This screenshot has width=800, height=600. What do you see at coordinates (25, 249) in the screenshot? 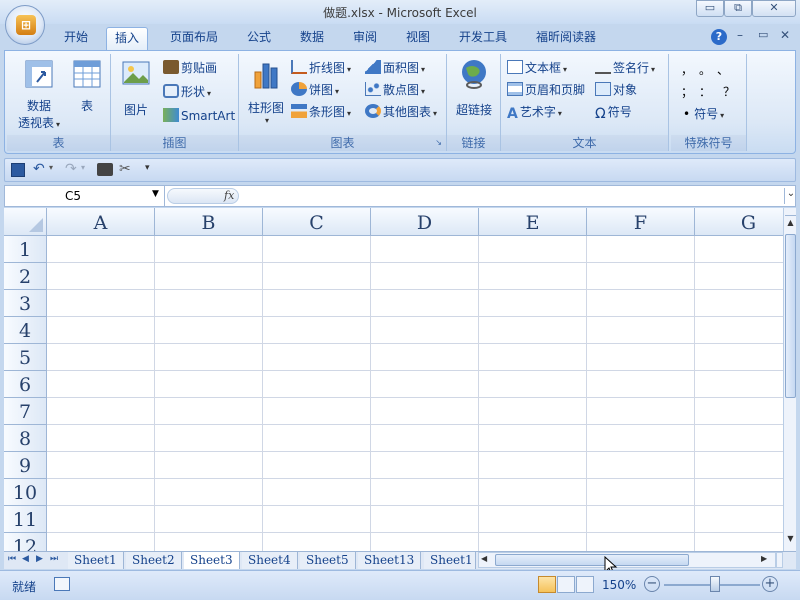
I see `row-header-1: 1` at bounding box center [25, 249].